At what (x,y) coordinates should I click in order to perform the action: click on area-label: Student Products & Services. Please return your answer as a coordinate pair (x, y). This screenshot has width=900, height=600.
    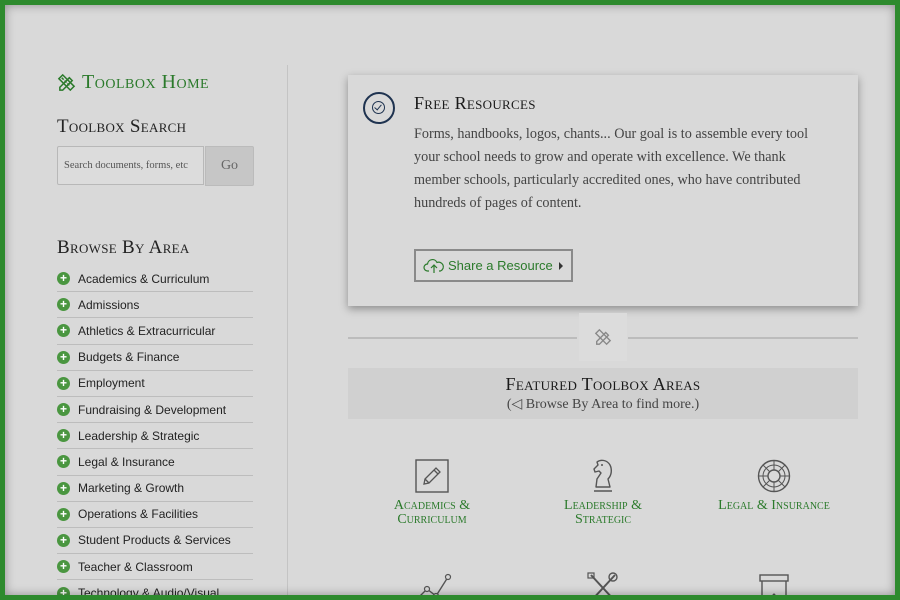
    Looking at the image, I should click on (154, 540).